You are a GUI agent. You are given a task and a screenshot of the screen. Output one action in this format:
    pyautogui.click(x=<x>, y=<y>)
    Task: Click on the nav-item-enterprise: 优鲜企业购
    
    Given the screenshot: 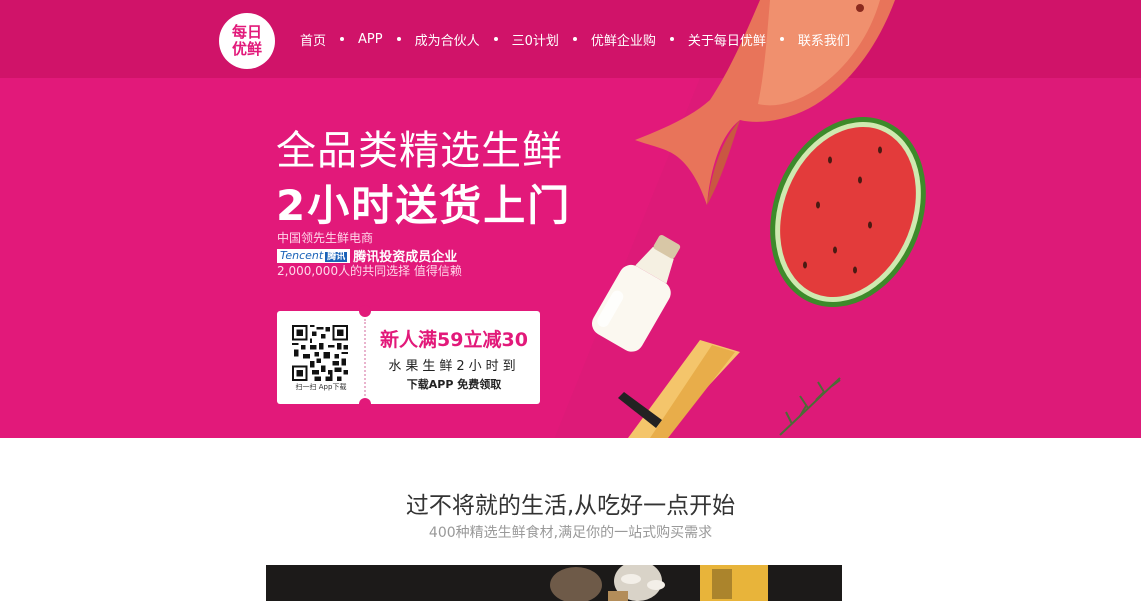 What is the action you would take?
    pyautogui.click(x=623, y=39)
    